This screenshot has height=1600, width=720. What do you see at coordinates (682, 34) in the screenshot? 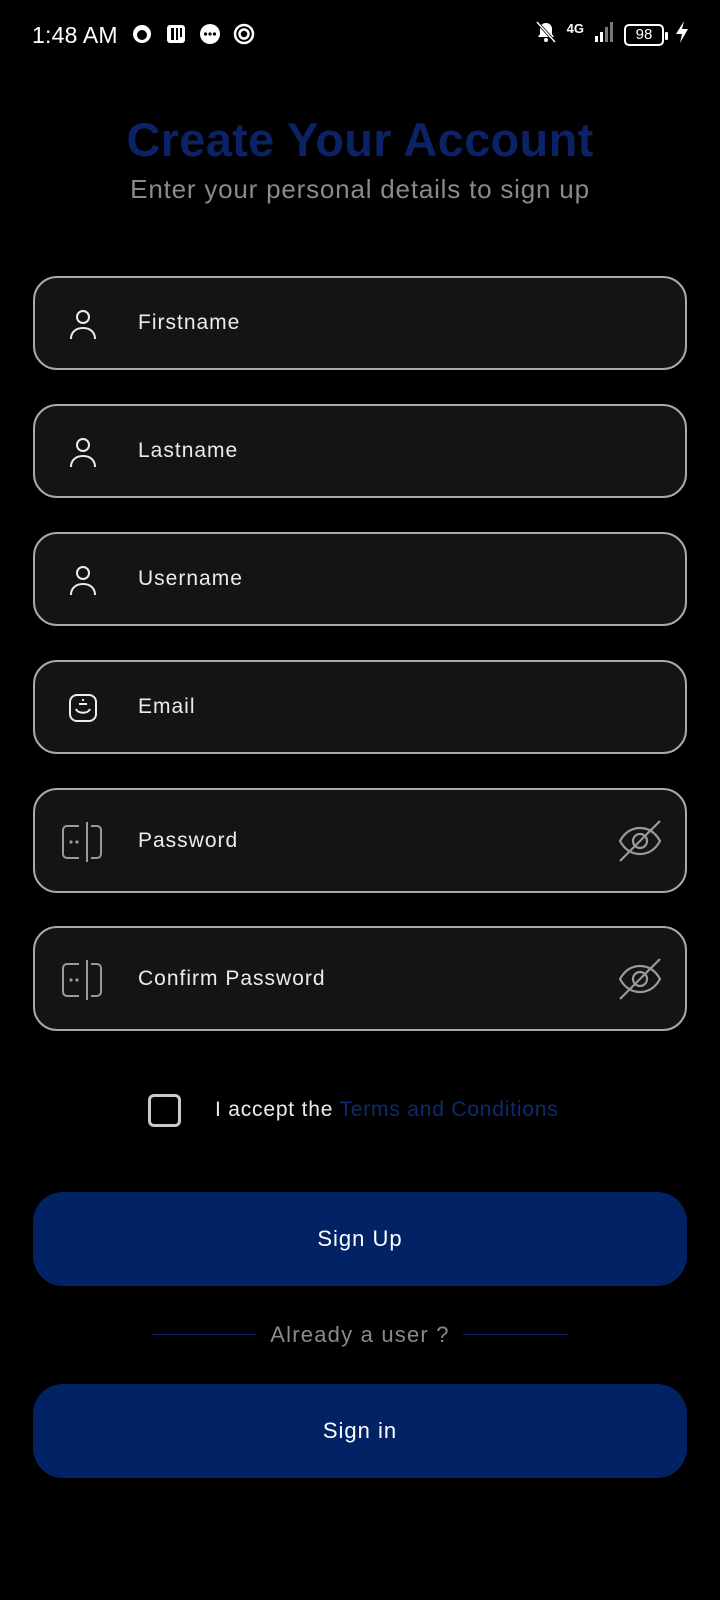
I see `charging-icon` at bounding box center [682, 34].